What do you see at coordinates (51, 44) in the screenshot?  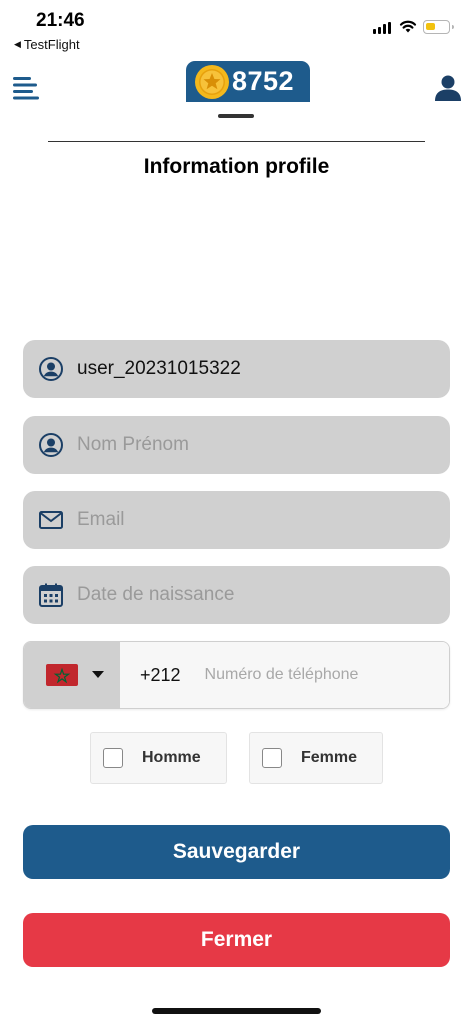 I see `back-app-label: TestFlight` at bounding box center [51, 44].